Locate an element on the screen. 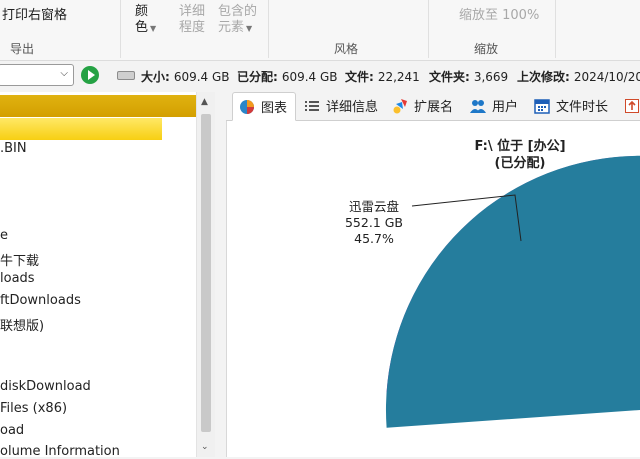 This screenshot has width=640, height=459. chart-title-line1: F:\ 位于 [办公] is located at coordinates (520, 146).